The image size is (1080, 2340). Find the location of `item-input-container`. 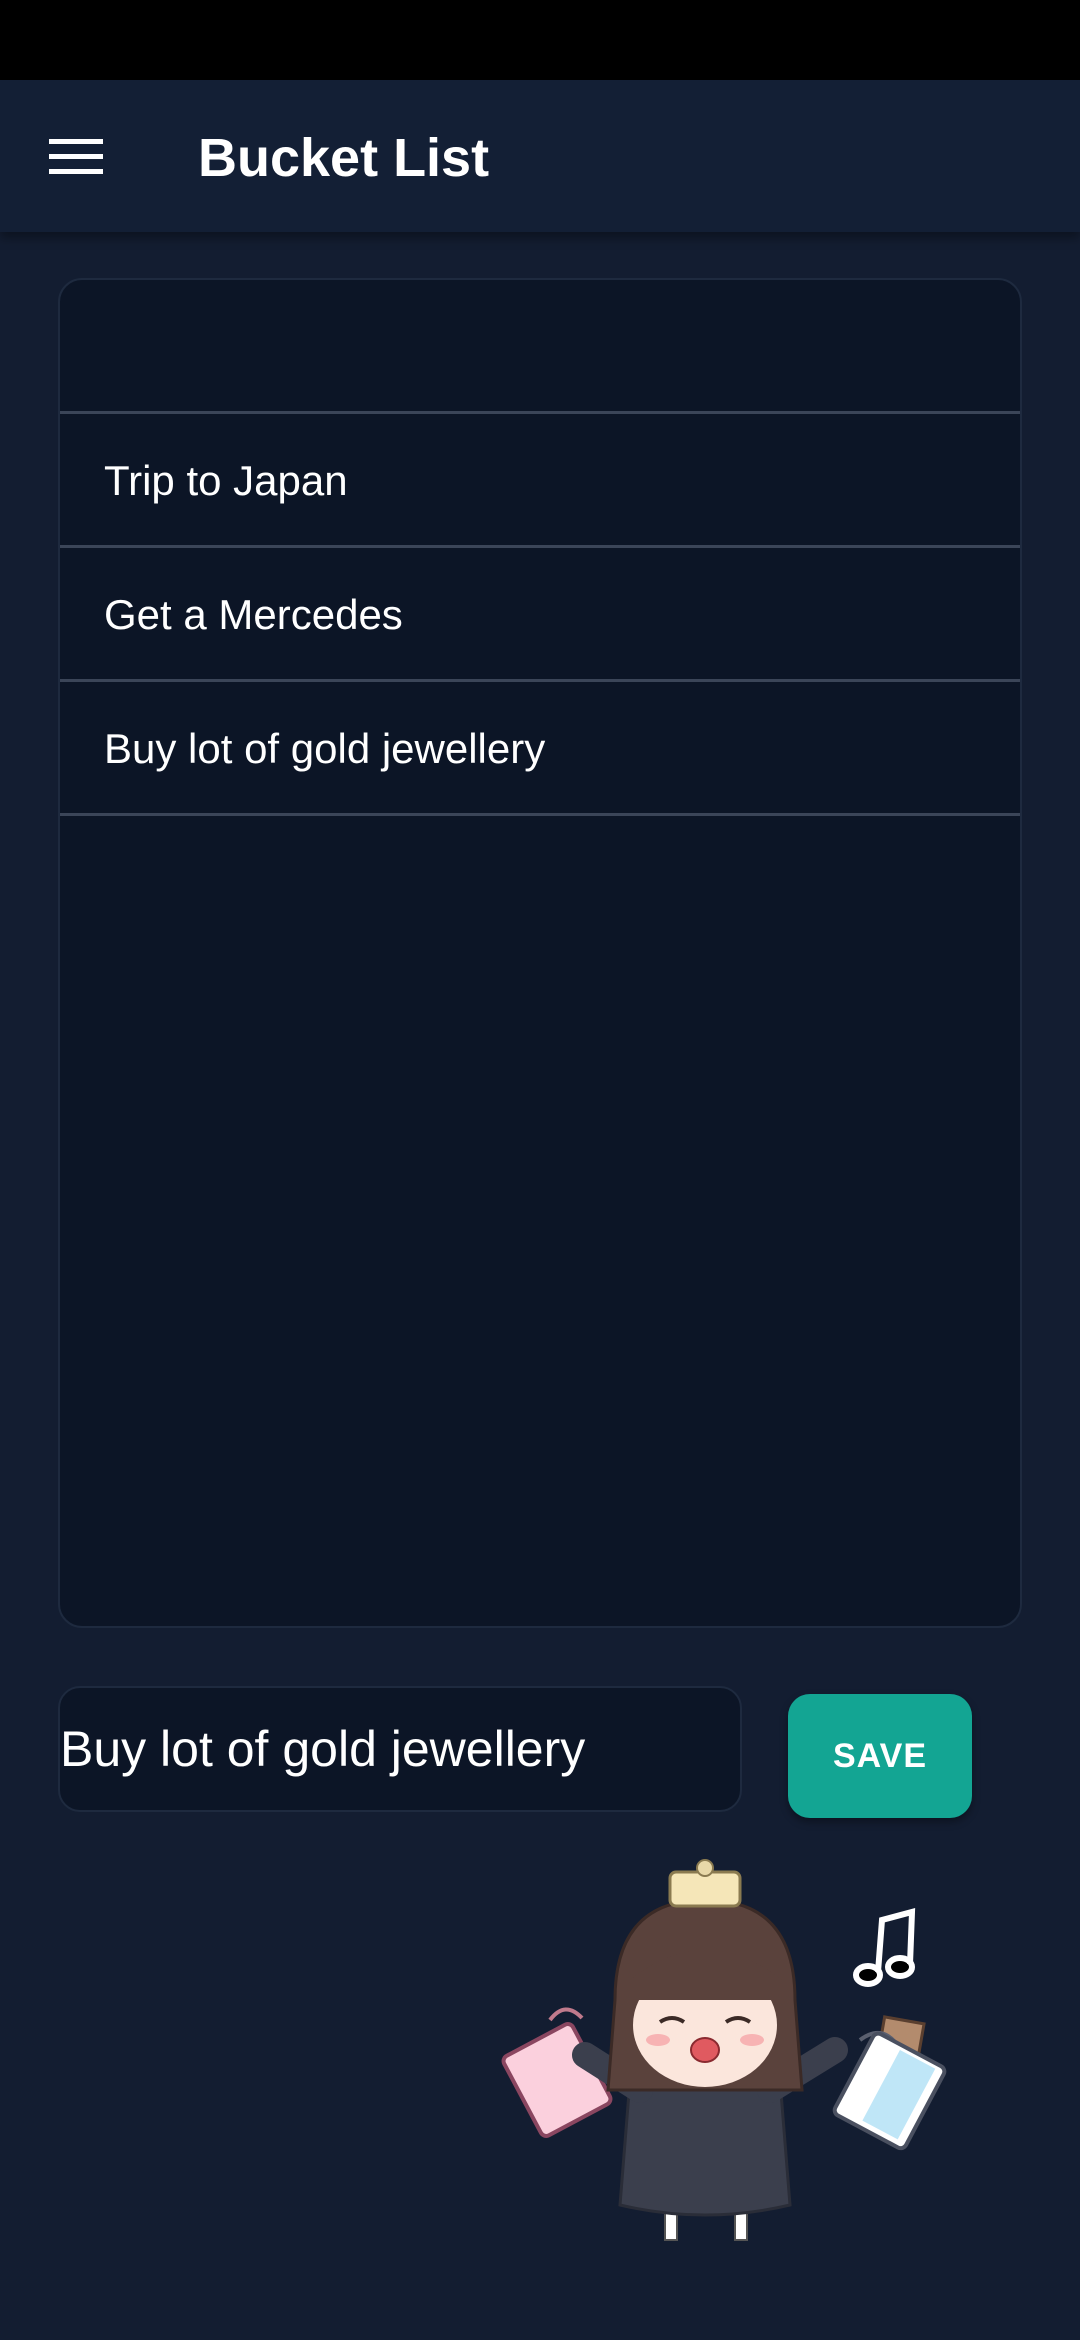

item-input-container is located at coordinates (400, 1749).